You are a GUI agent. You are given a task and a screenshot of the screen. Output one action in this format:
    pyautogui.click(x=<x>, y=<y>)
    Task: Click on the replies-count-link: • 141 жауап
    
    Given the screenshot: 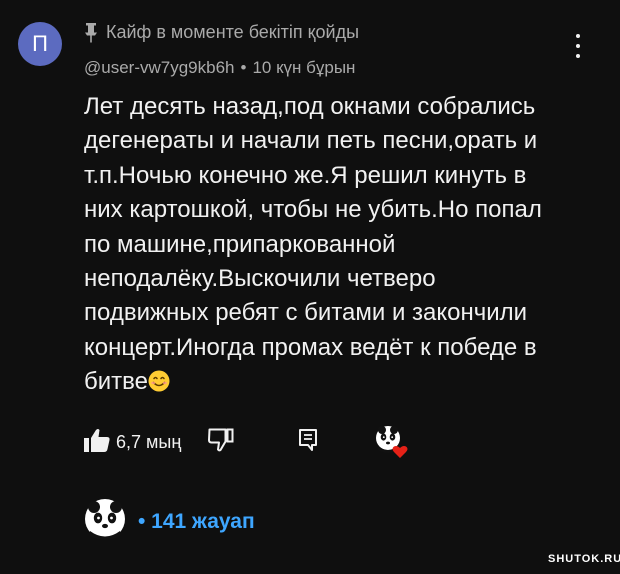 What is the action you would take?
    pyautogui.click(x=196, y=522)
    